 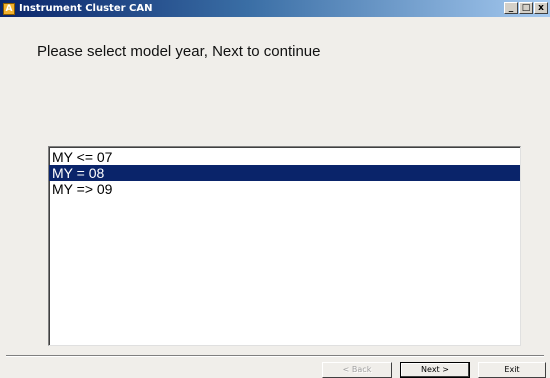 I want to click on title-bar: A Instrument Cluster CAN _ □ x, so click(x=275, y=8).